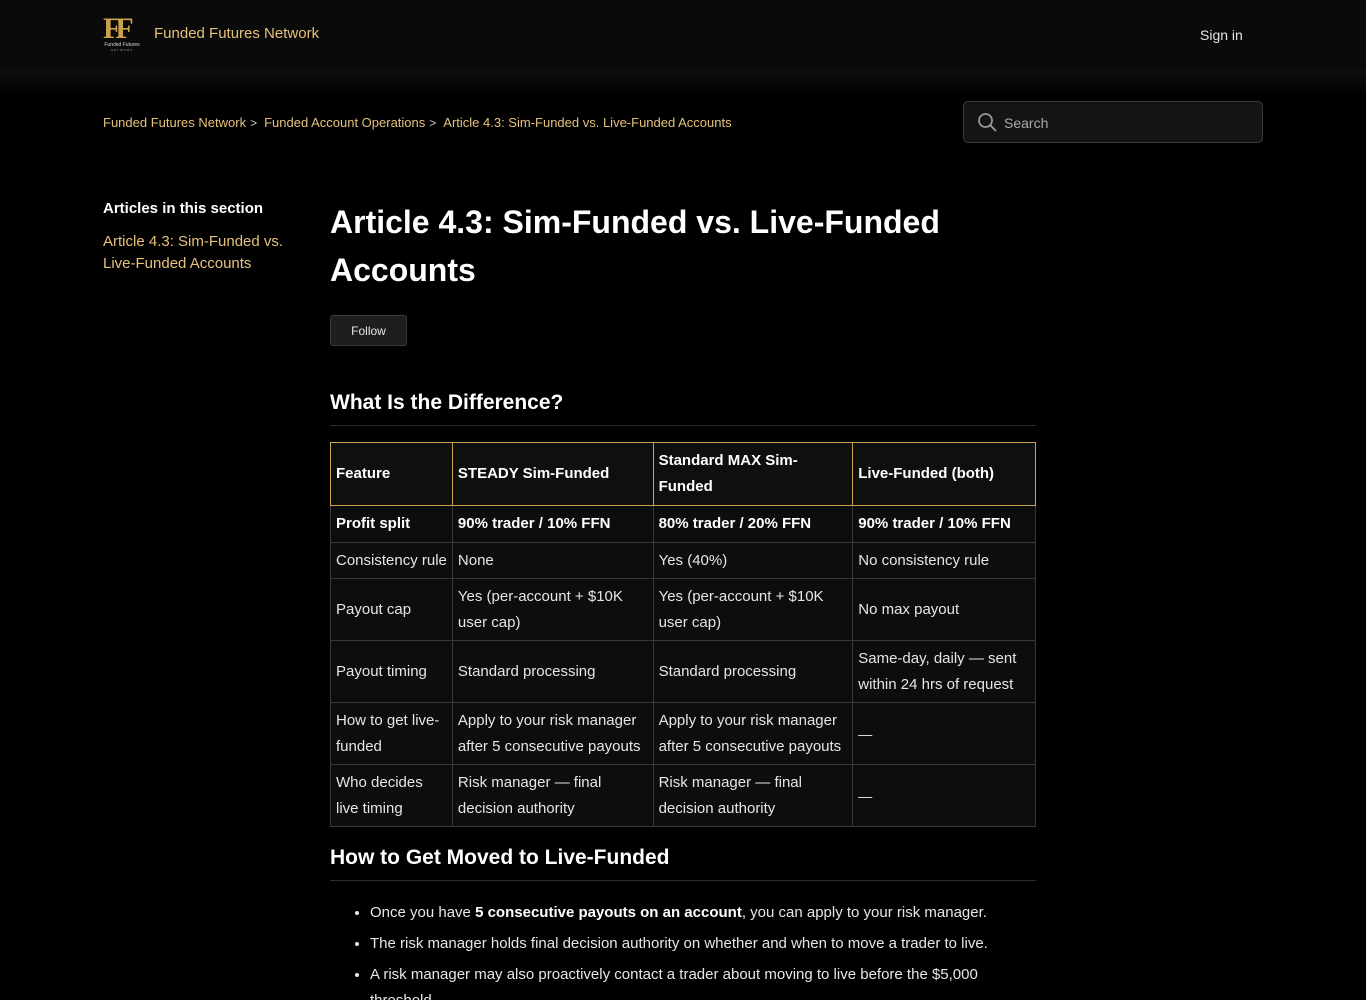 The image size is (1366, 1000). I want to click on search-box, so click(1113, 122).